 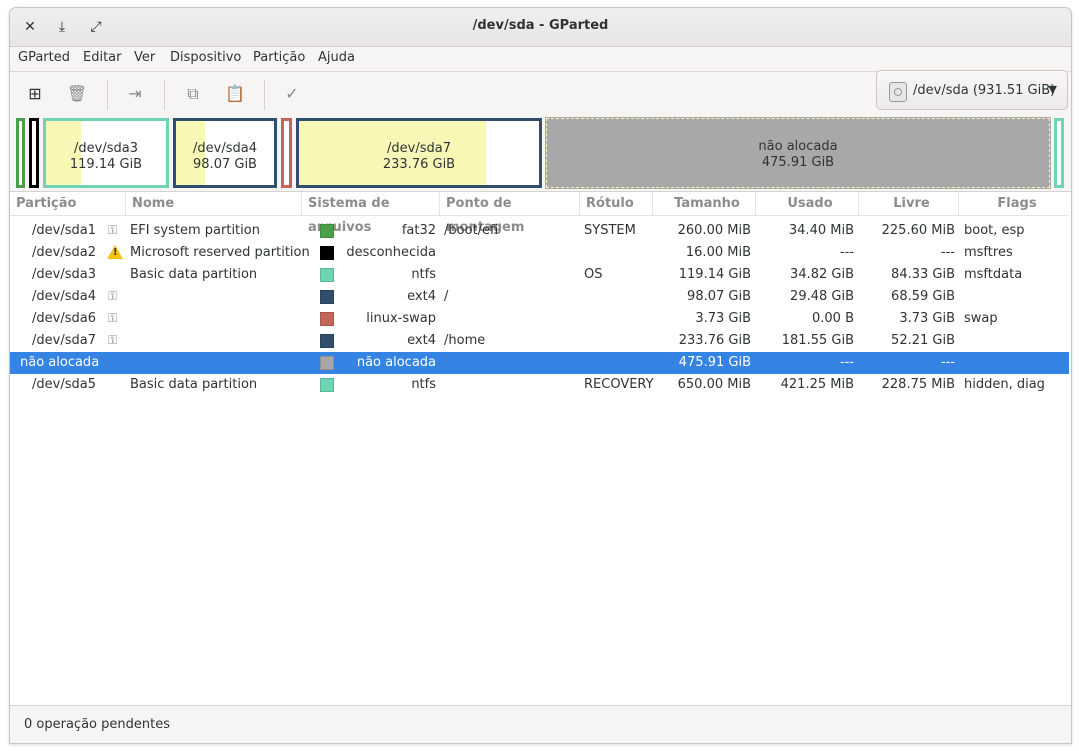 I want to click on cell-partition: /dev/sda6, so click(x=64, y=318).